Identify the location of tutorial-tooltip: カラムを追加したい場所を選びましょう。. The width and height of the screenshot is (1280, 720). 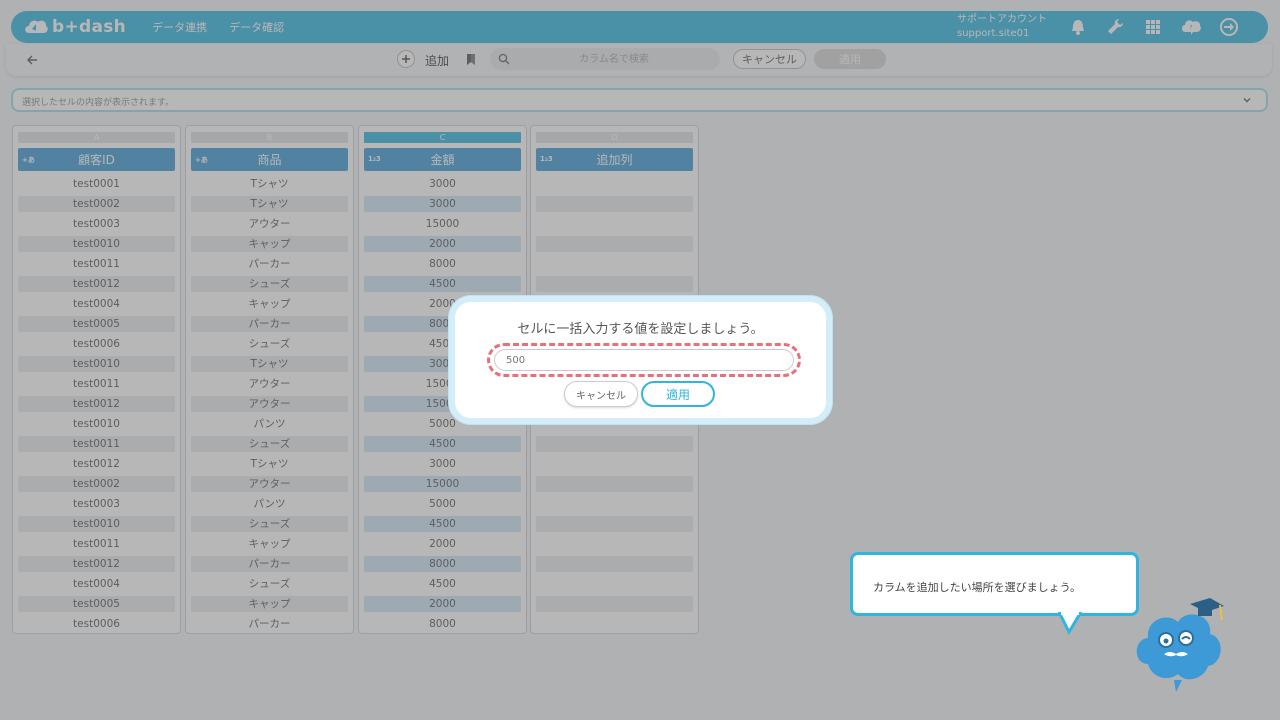
(994, 584).